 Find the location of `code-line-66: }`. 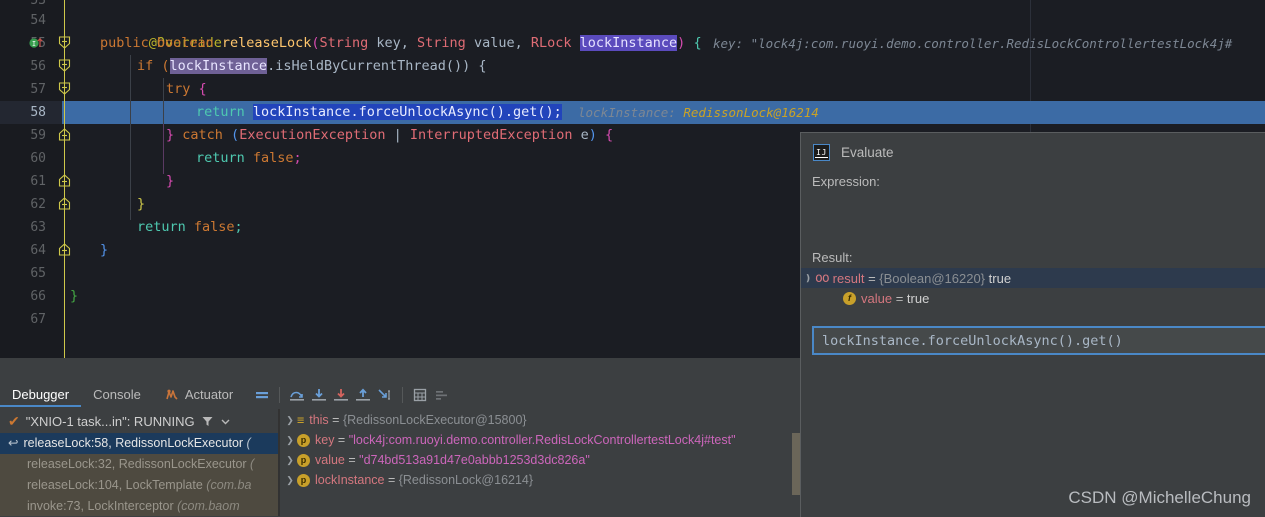

code-line-66: } is located at coordinates (74, 296).